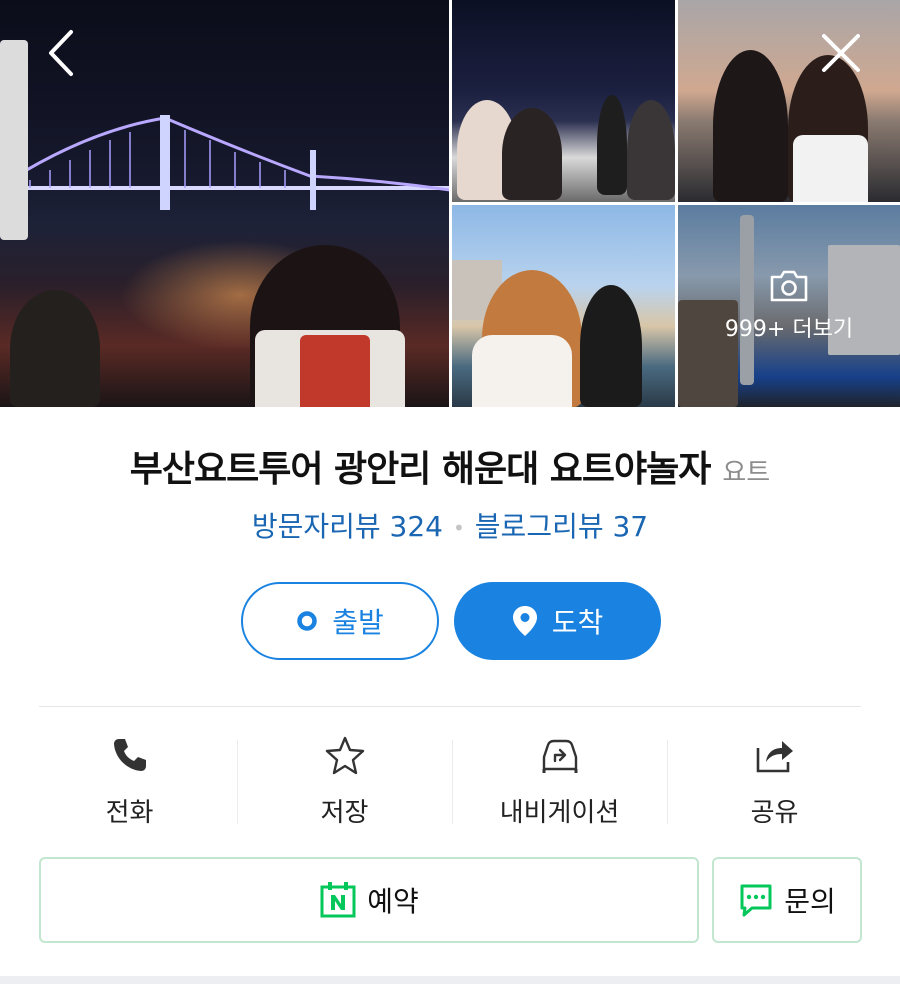 The width and height of the screenshot is (900, 984). Describe the element at coordinates (229, 162) in the screenshot. I see `bridge-illustration` at that location.